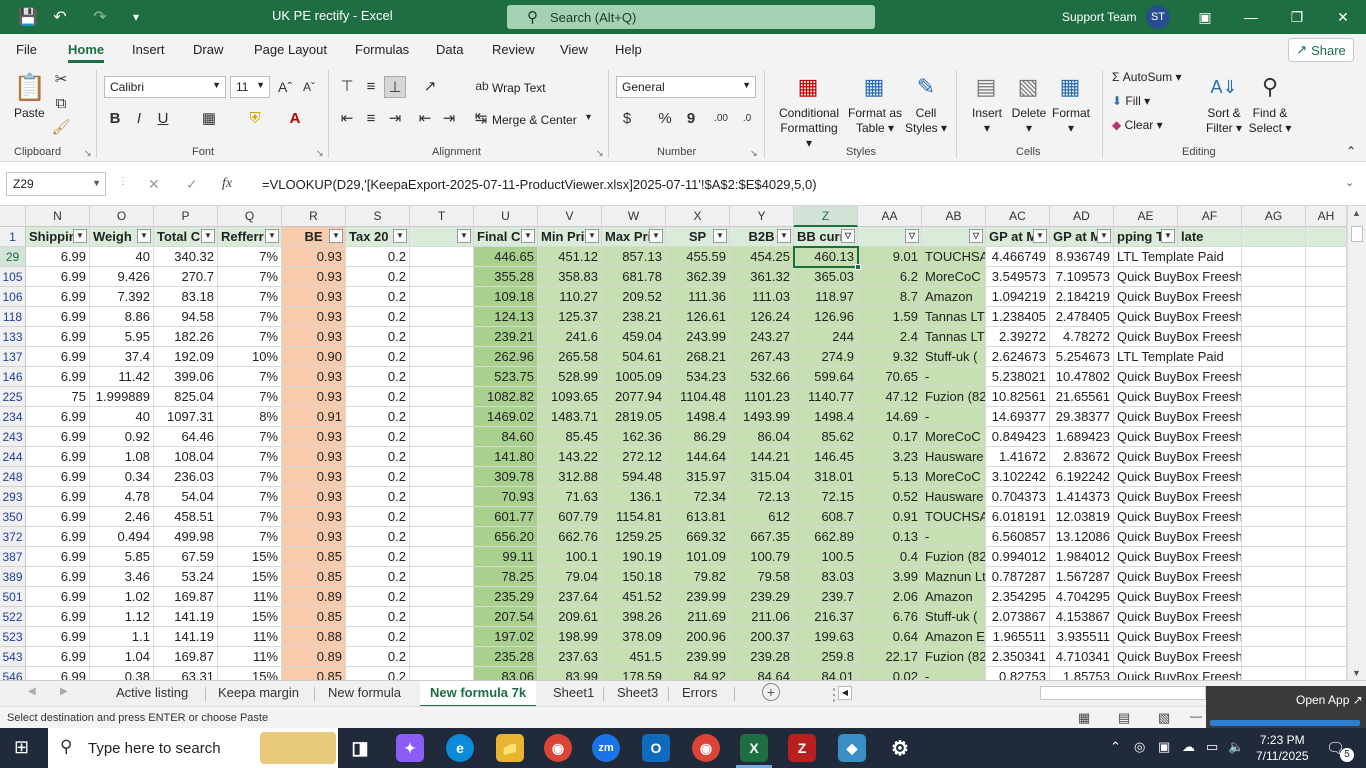 The image size is (1366, 768). What do you see at coordinates (13, 216) in the screenshot?
I see `select-all-corner` at bounding box center [13, 216].